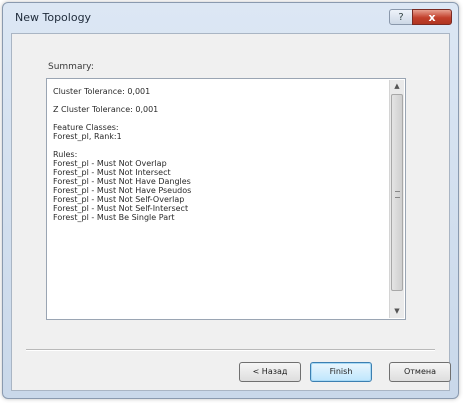 The image size is (463, 403). Describe the element at coordinates (218, 109) in the screenshot. I see `summary-paragraph: Z Cluster Tolerance: 0,001` at that location.